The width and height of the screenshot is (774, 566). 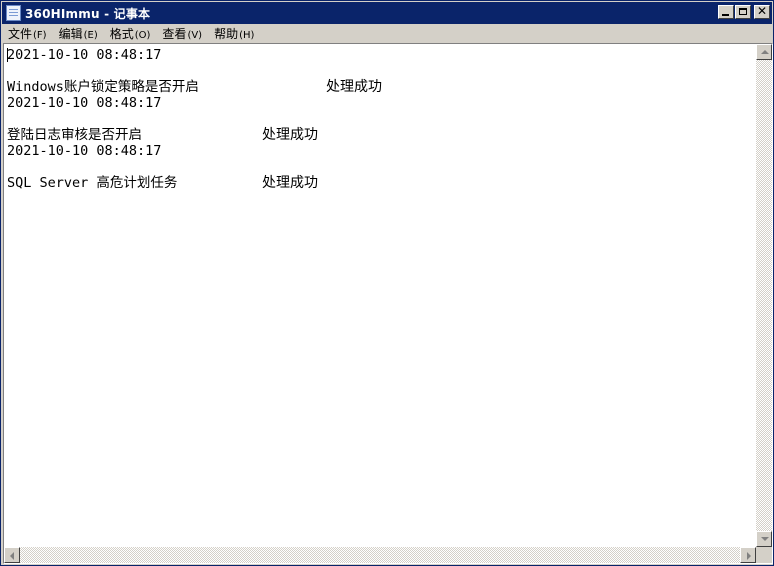 I want to click on menu-format: 格式(O), so click(x=130, y=33).